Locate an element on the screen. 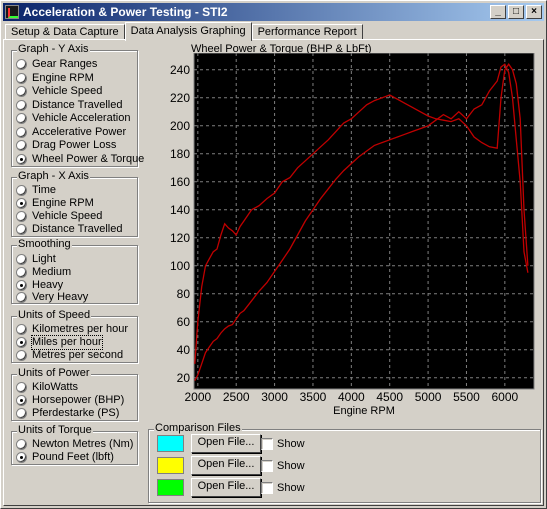 Image resolution: width=547 pixels, height=509 pixels. radio-newton-metres: Newton Metres (Nm) is located at coordinates (74, 444).